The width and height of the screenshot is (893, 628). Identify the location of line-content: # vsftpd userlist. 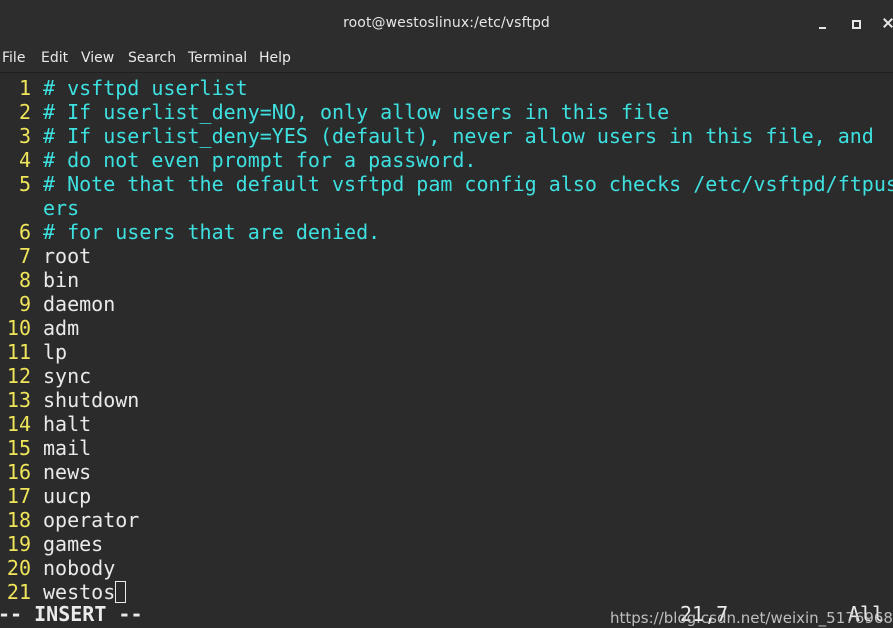
(145, 88).